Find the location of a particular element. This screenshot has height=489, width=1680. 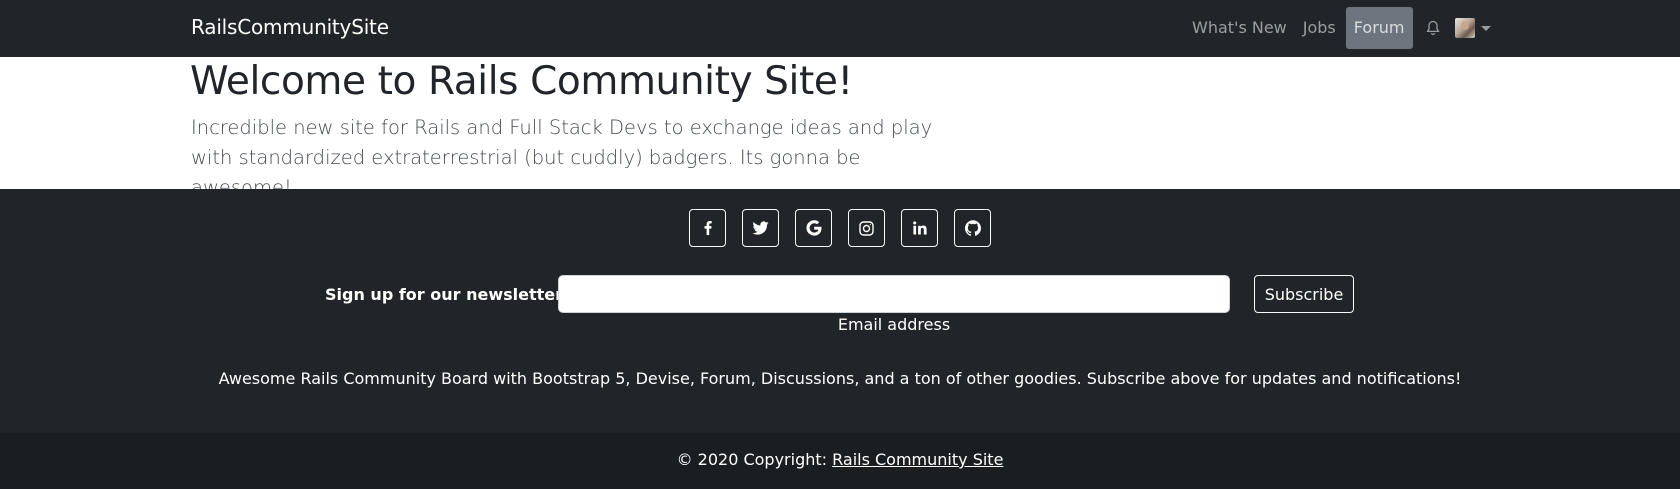

instagram-icon is located at coordinates (866, 228).